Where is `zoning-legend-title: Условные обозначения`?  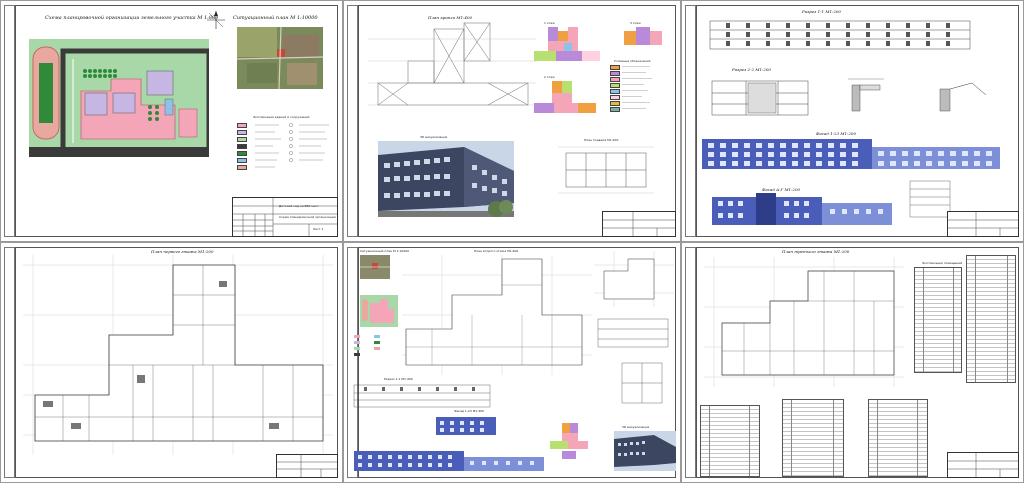 zoning-legend-title: Условные обозначения is located at coordinates (632, 61).